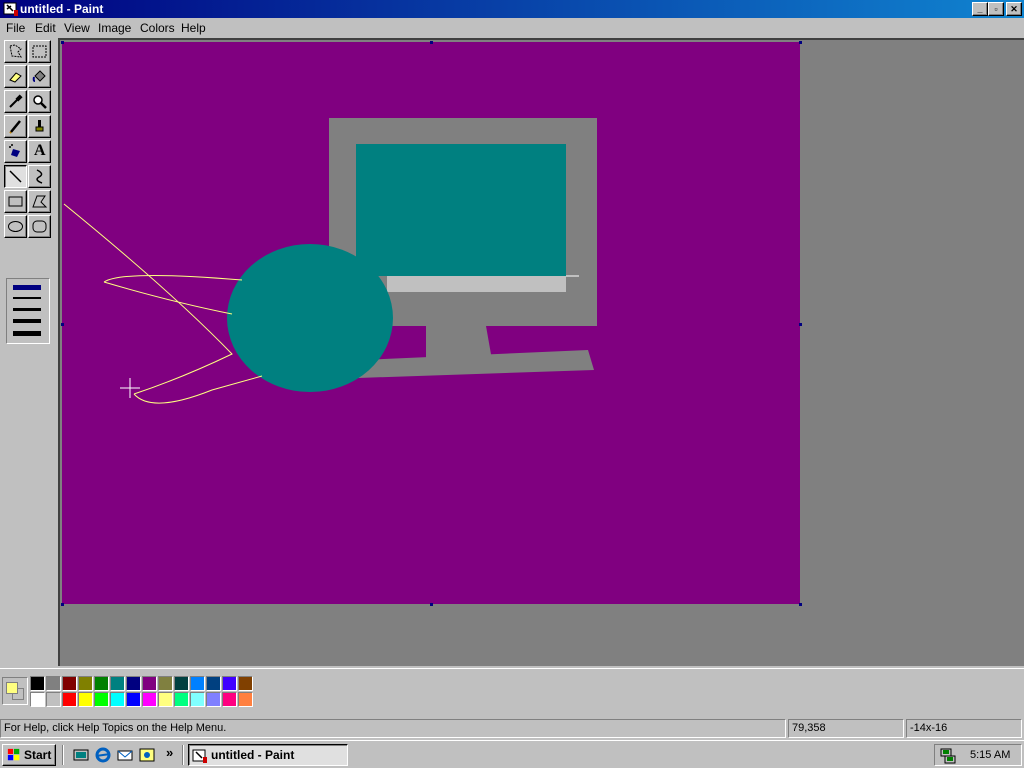 The height and width of the screenshot is (768, 1024). I want to click on menu-edit: Edit, so click(45, 28).